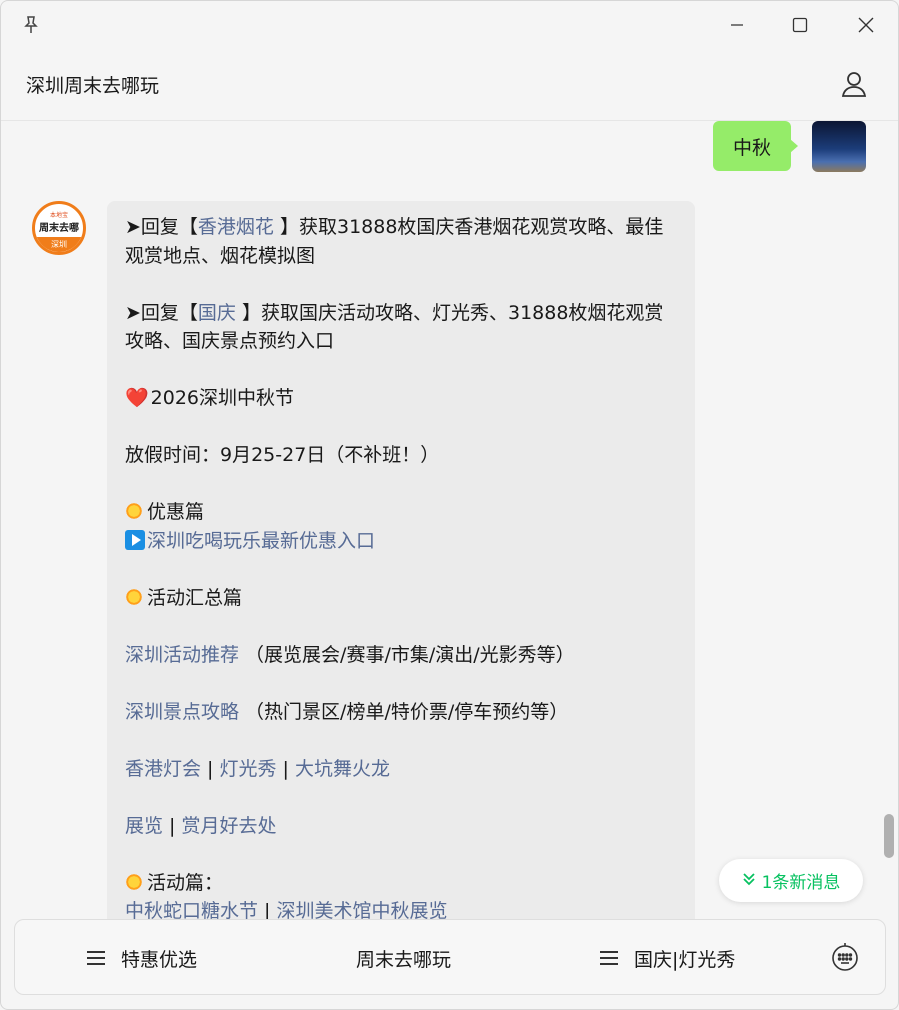 The width and height of the screenshot is (899, 1010). I want to click on activity-section: 活动篇： 中秋蛇口糖水节 | 深圳美术馆中秋展览, so click(401, 894).